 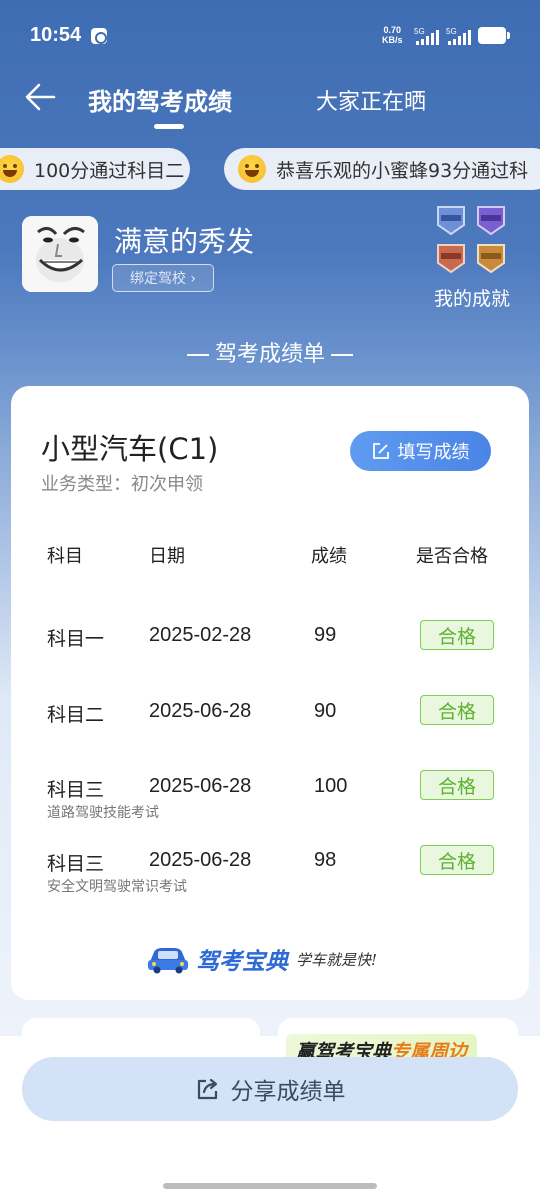 What do you see at coordinates (122, 484) in the screenshot?
I see `business-type: 业务类型：初次申领` at bounding box center [122, 484].